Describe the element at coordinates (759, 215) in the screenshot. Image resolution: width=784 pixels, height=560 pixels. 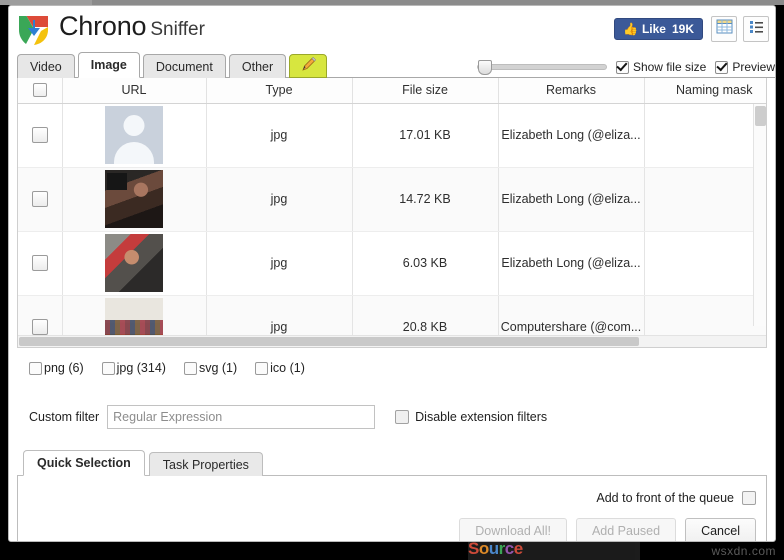
I see `table-vertical-scrollbar` at that location.